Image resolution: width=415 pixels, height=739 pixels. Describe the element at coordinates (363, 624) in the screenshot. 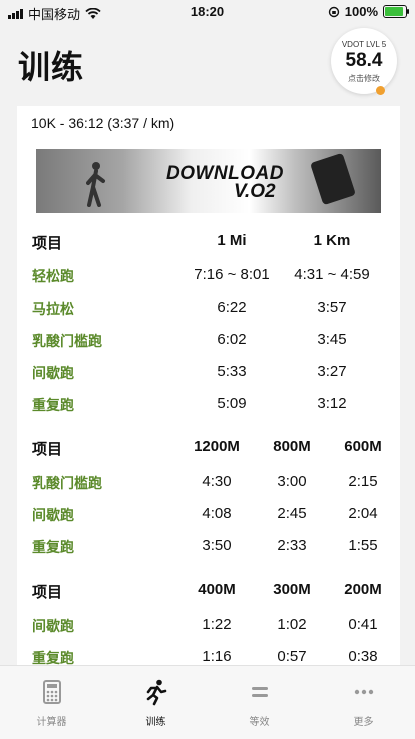

I see `row-value: 0:41` at that location.